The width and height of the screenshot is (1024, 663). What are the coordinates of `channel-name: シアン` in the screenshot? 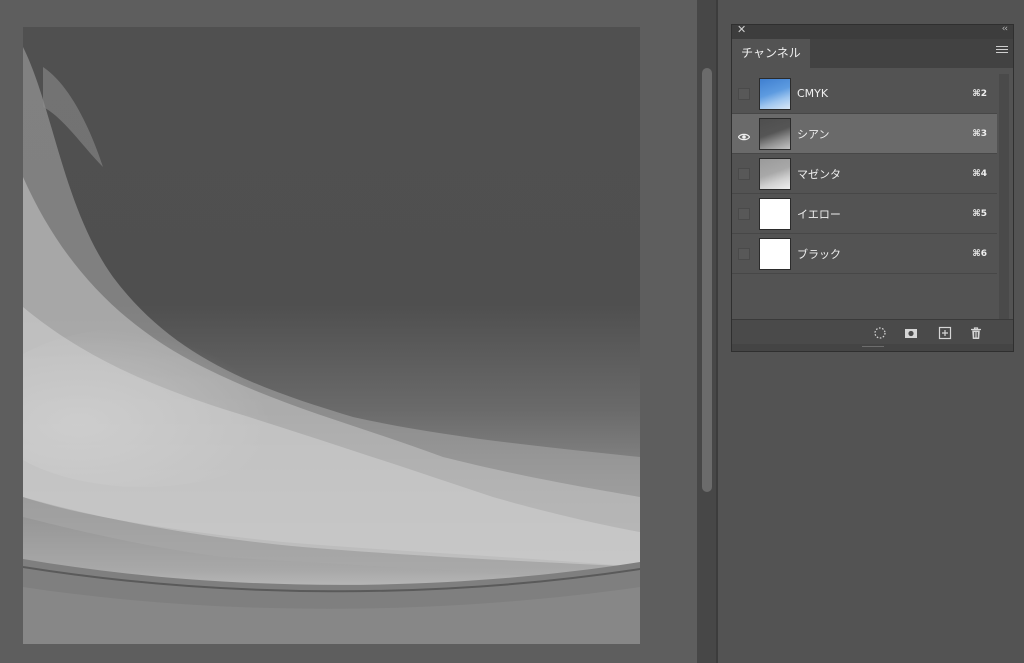 It's located at (813, 134).